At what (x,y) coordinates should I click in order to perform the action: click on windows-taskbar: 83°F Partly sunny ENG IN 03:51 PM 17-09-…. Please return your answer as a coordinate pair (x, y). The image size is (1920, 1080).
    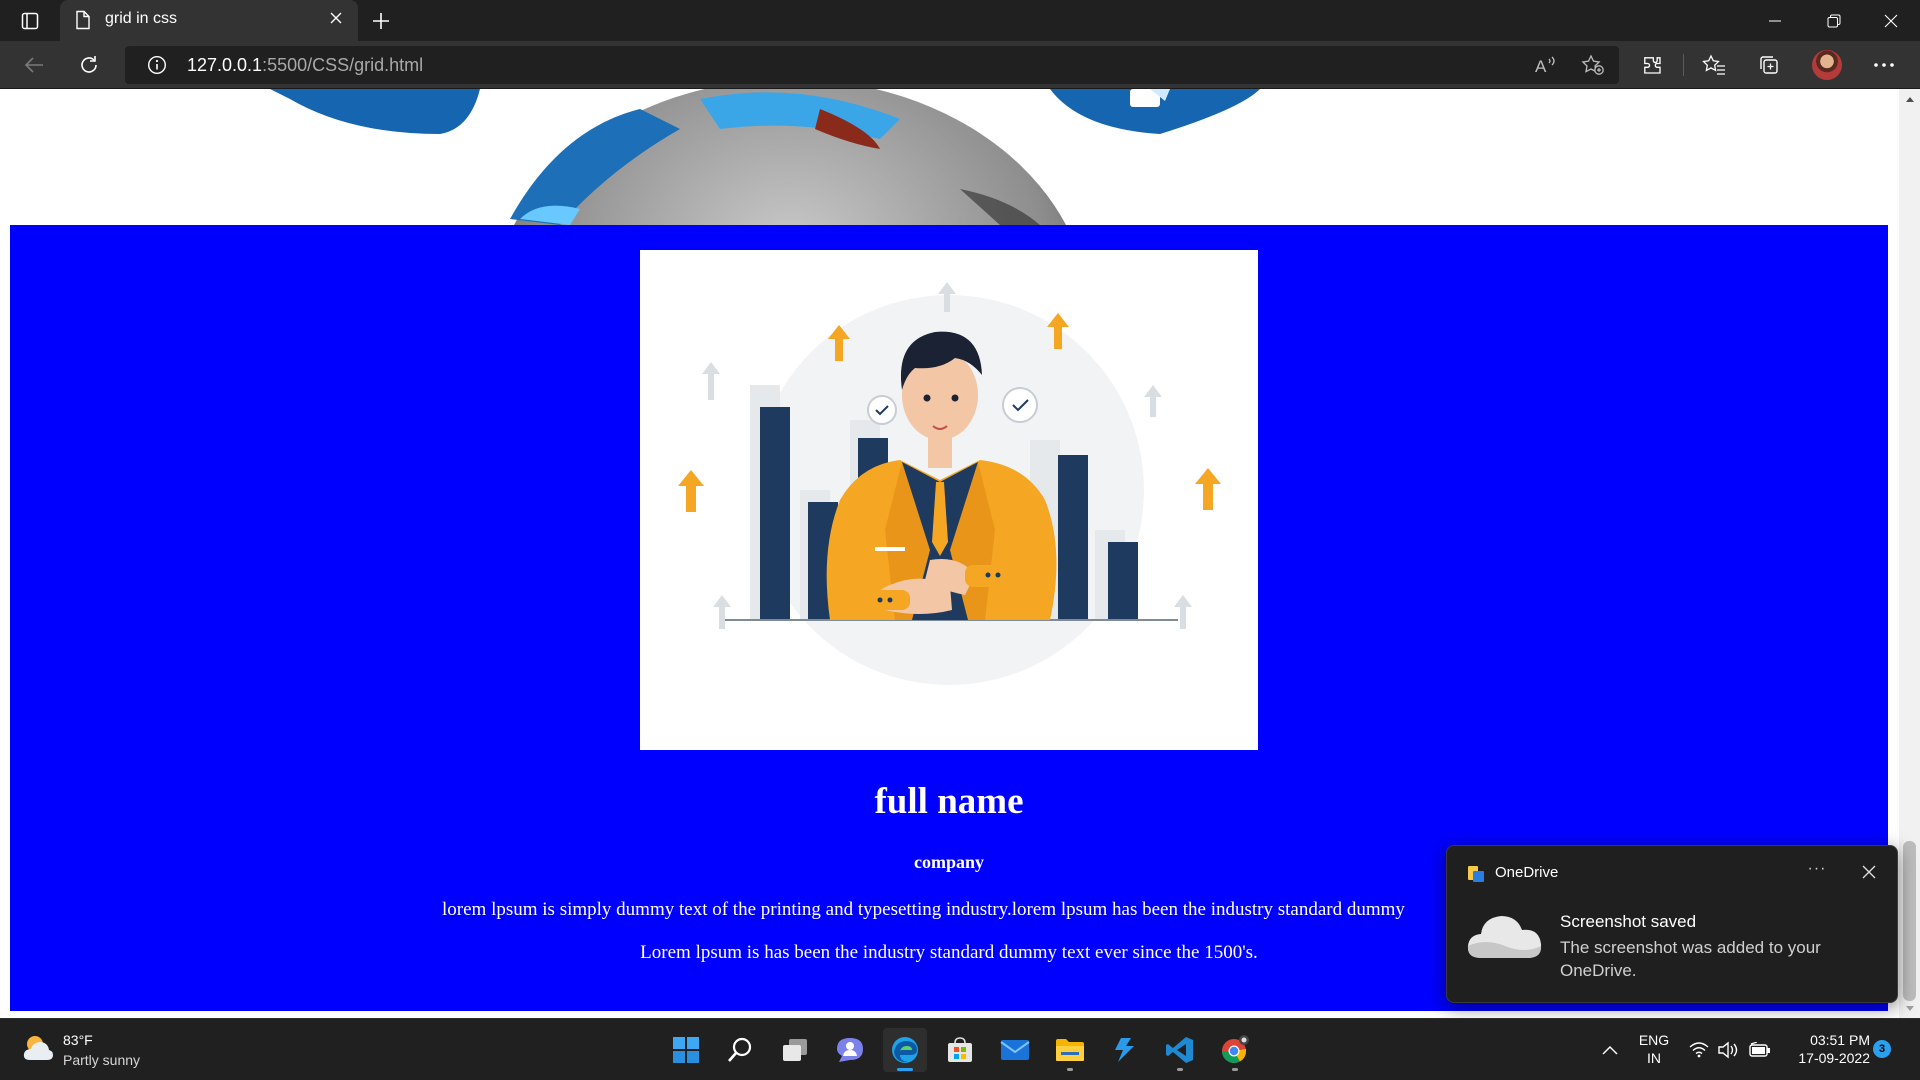
    Looking at the image, I should click on (960, 1049).